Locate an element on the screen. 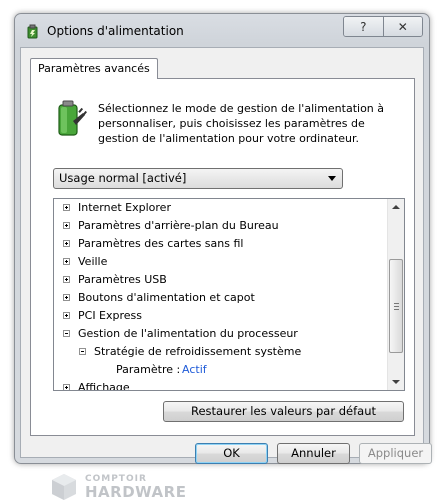  title-bar: Options d'alimentation ? ✕ is located at coordinates (222, 31).